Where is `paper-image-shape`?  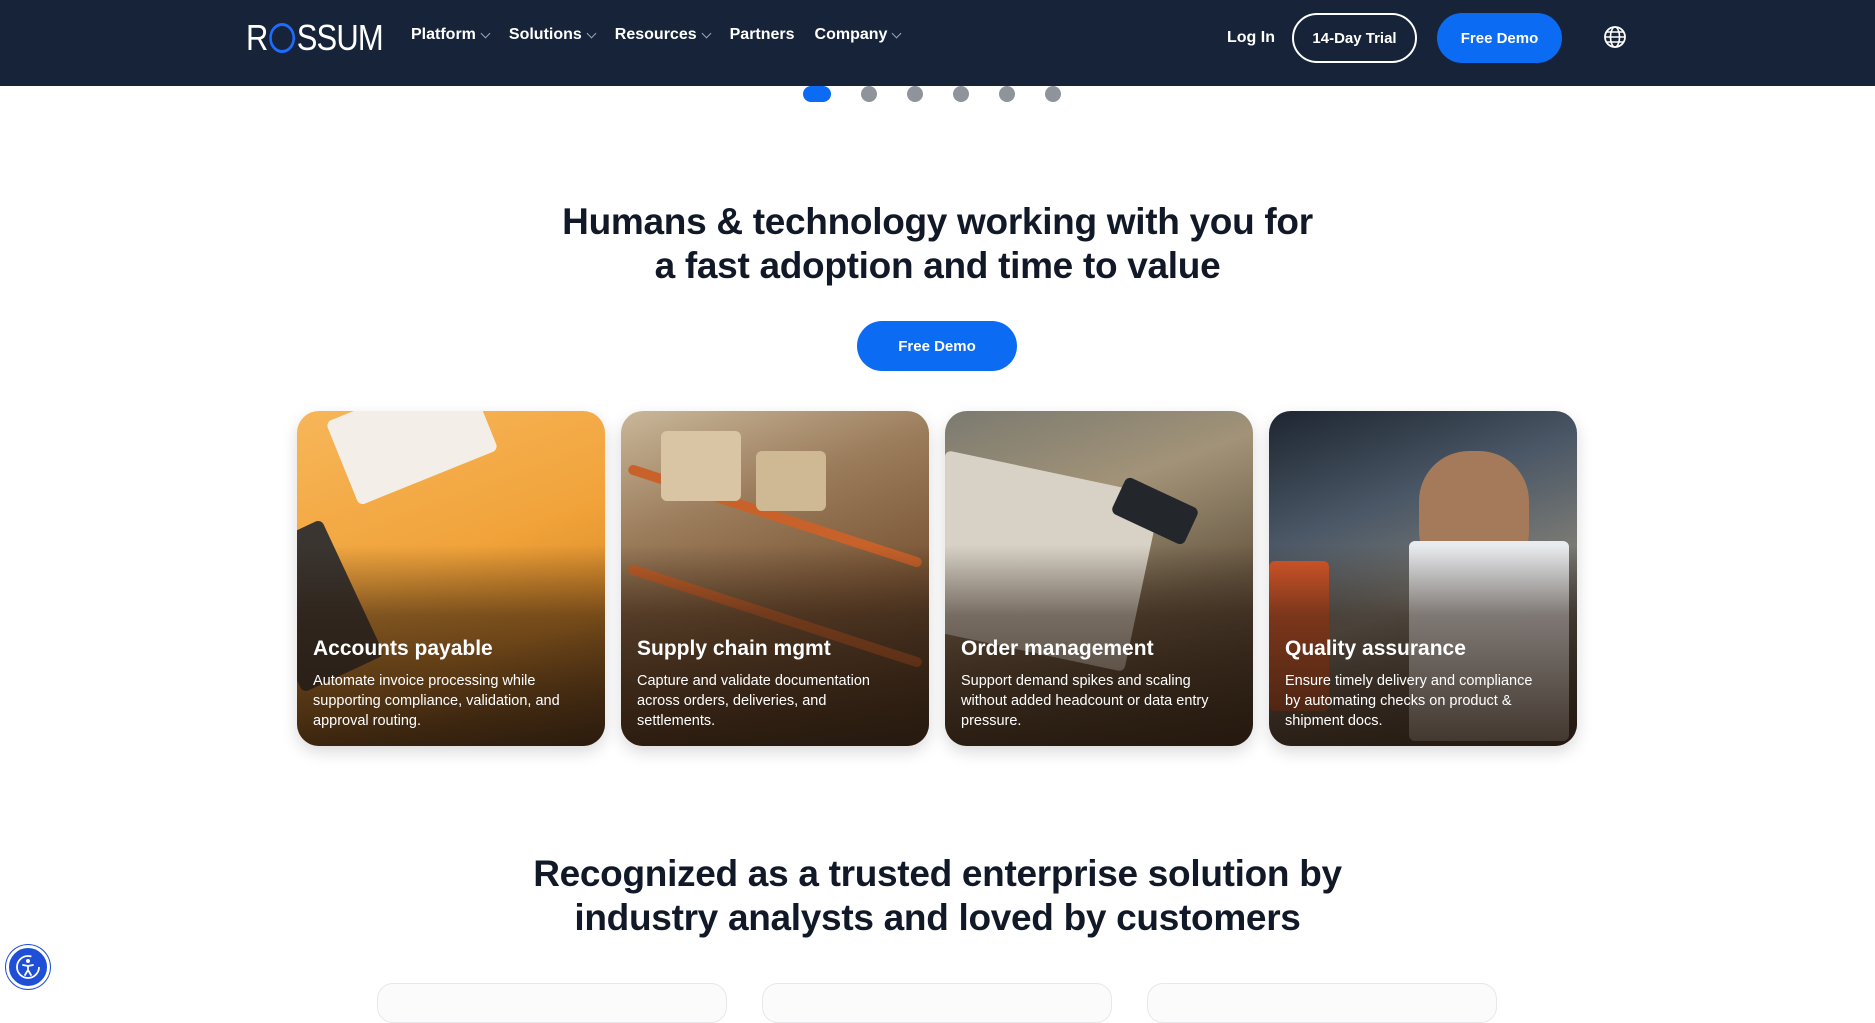 paper-image-shape is located at coordinates (412, 458).